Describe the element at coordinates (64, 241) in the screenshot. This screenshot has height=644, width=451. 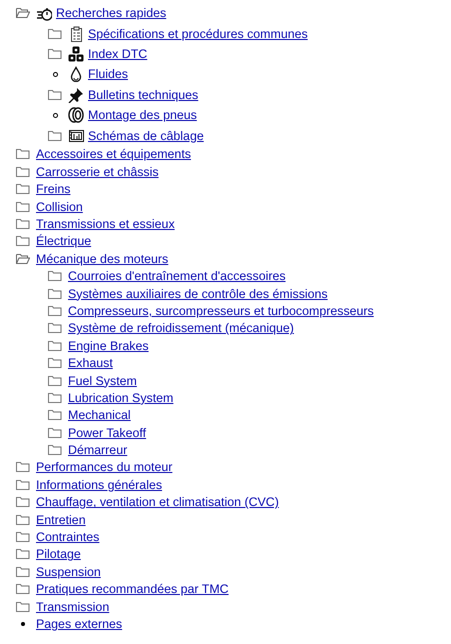
I see `tree-link: Électrique` at that location.